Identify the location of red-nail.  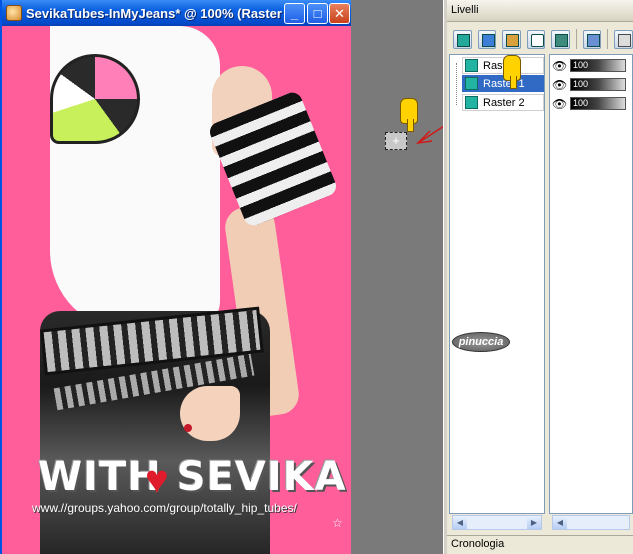
(188, 428).